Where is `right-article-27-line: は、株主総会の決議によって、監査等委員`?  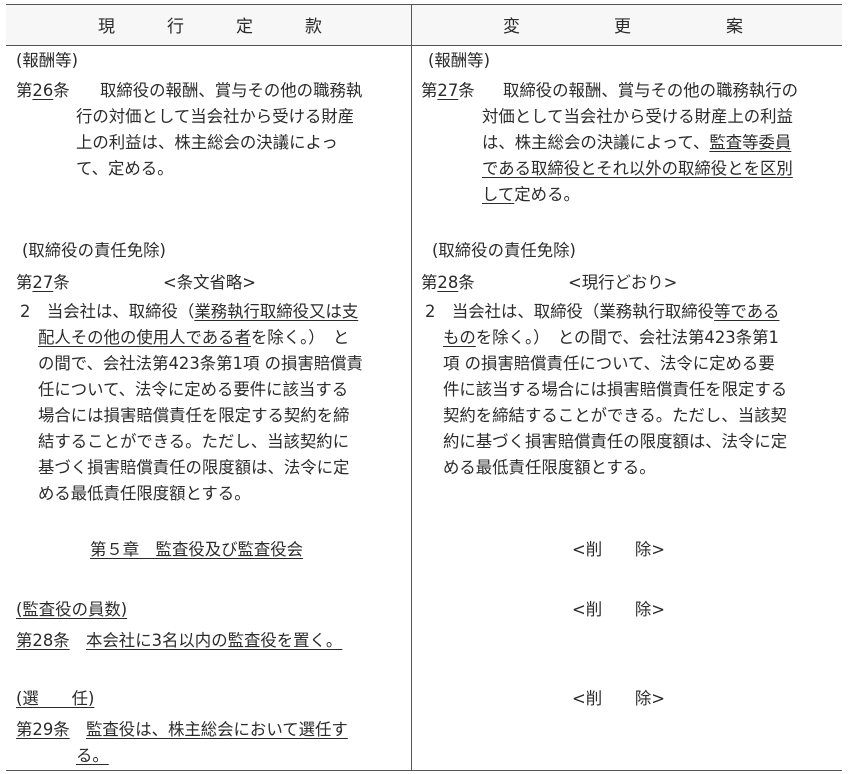
right-article-27-line: は、株主総会の決議によって、監査等委員 is located at coordinates (637, 142).